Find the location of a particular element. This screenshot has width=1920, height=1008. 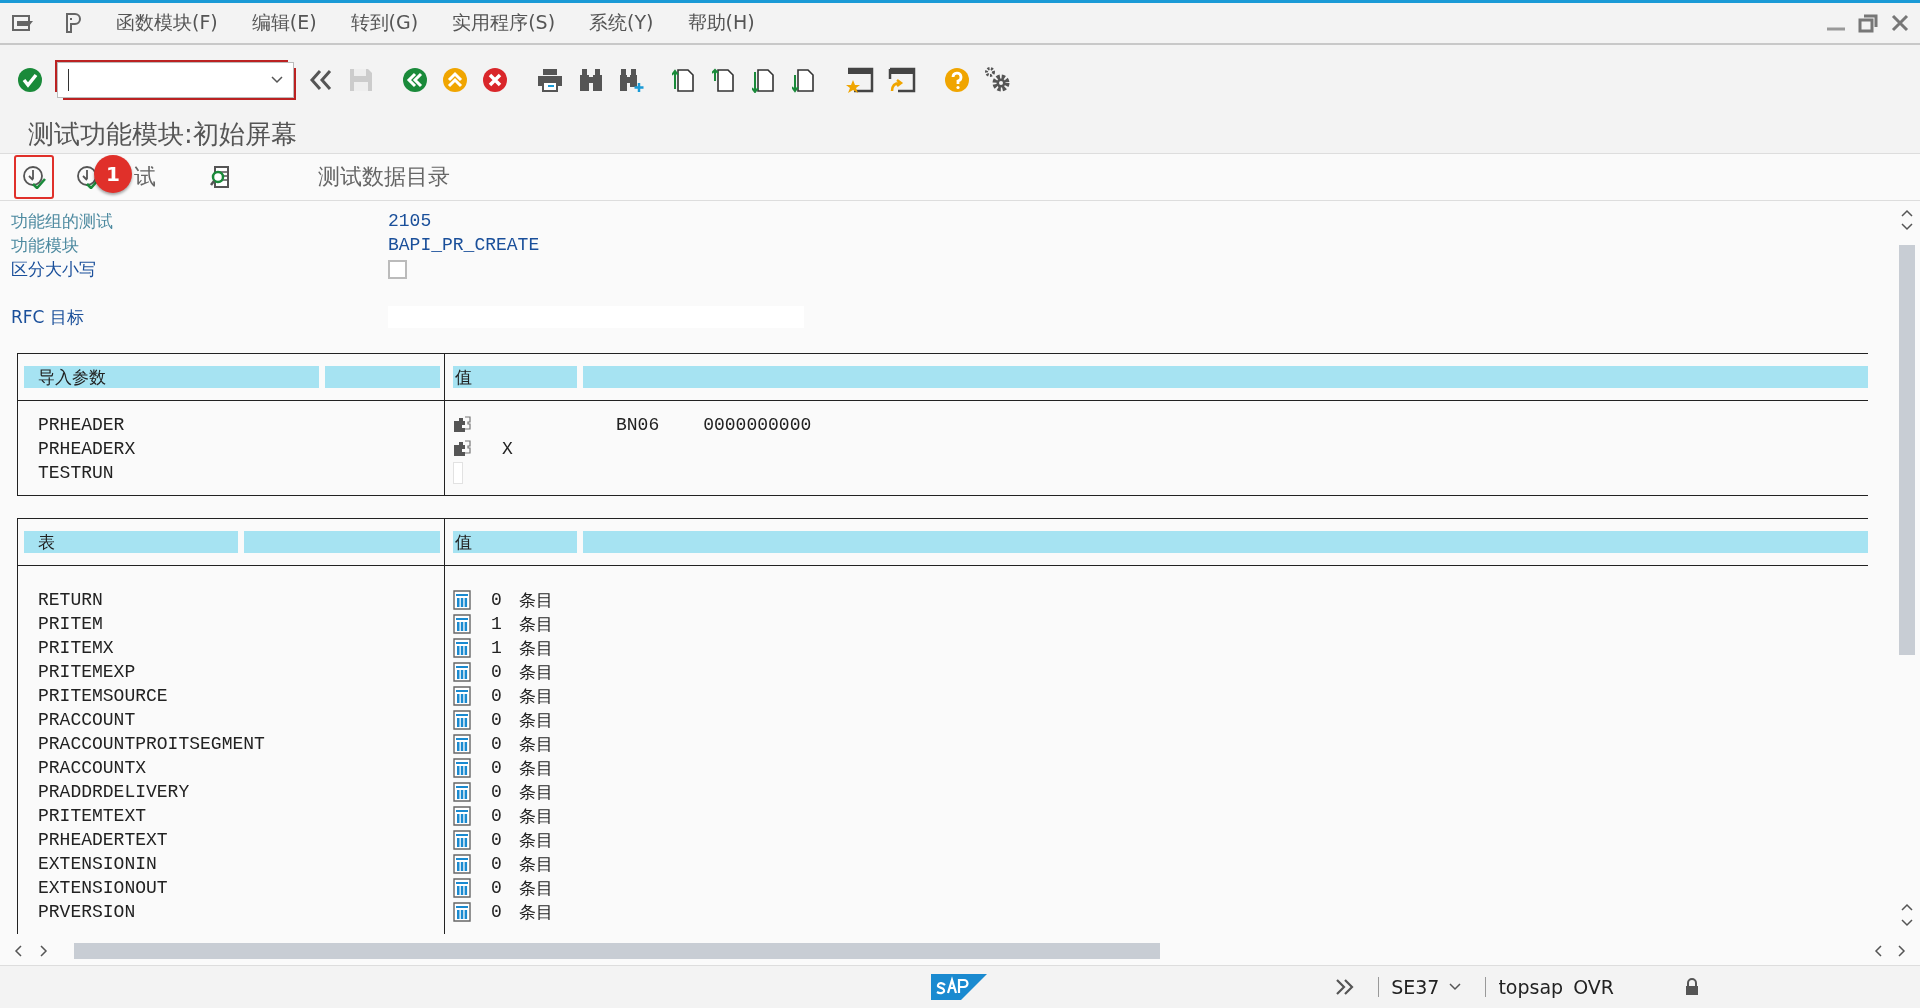

restore-icon is located at coordinates (1868, 23).